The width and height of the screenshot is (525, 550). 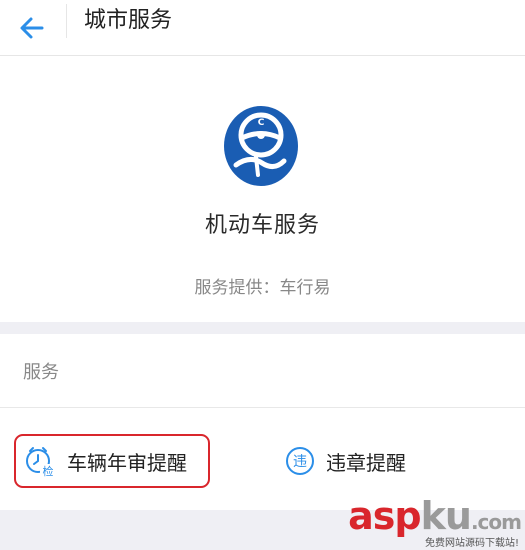 I want to click on annual-inspection-icon: 检, so click(x=41, y=462).